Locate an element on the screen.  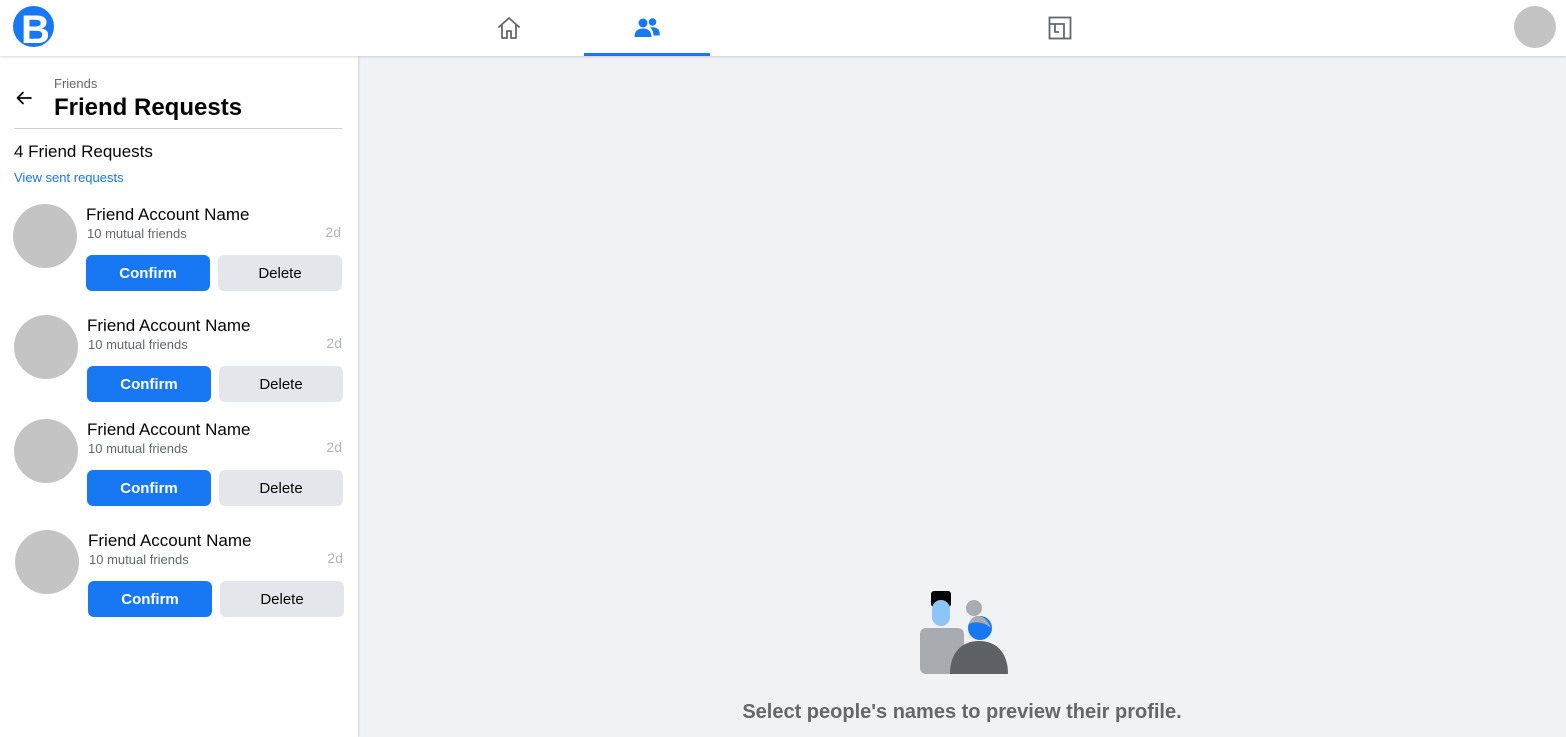
breadcrumb: Friends is located at coordinates (75, 83).